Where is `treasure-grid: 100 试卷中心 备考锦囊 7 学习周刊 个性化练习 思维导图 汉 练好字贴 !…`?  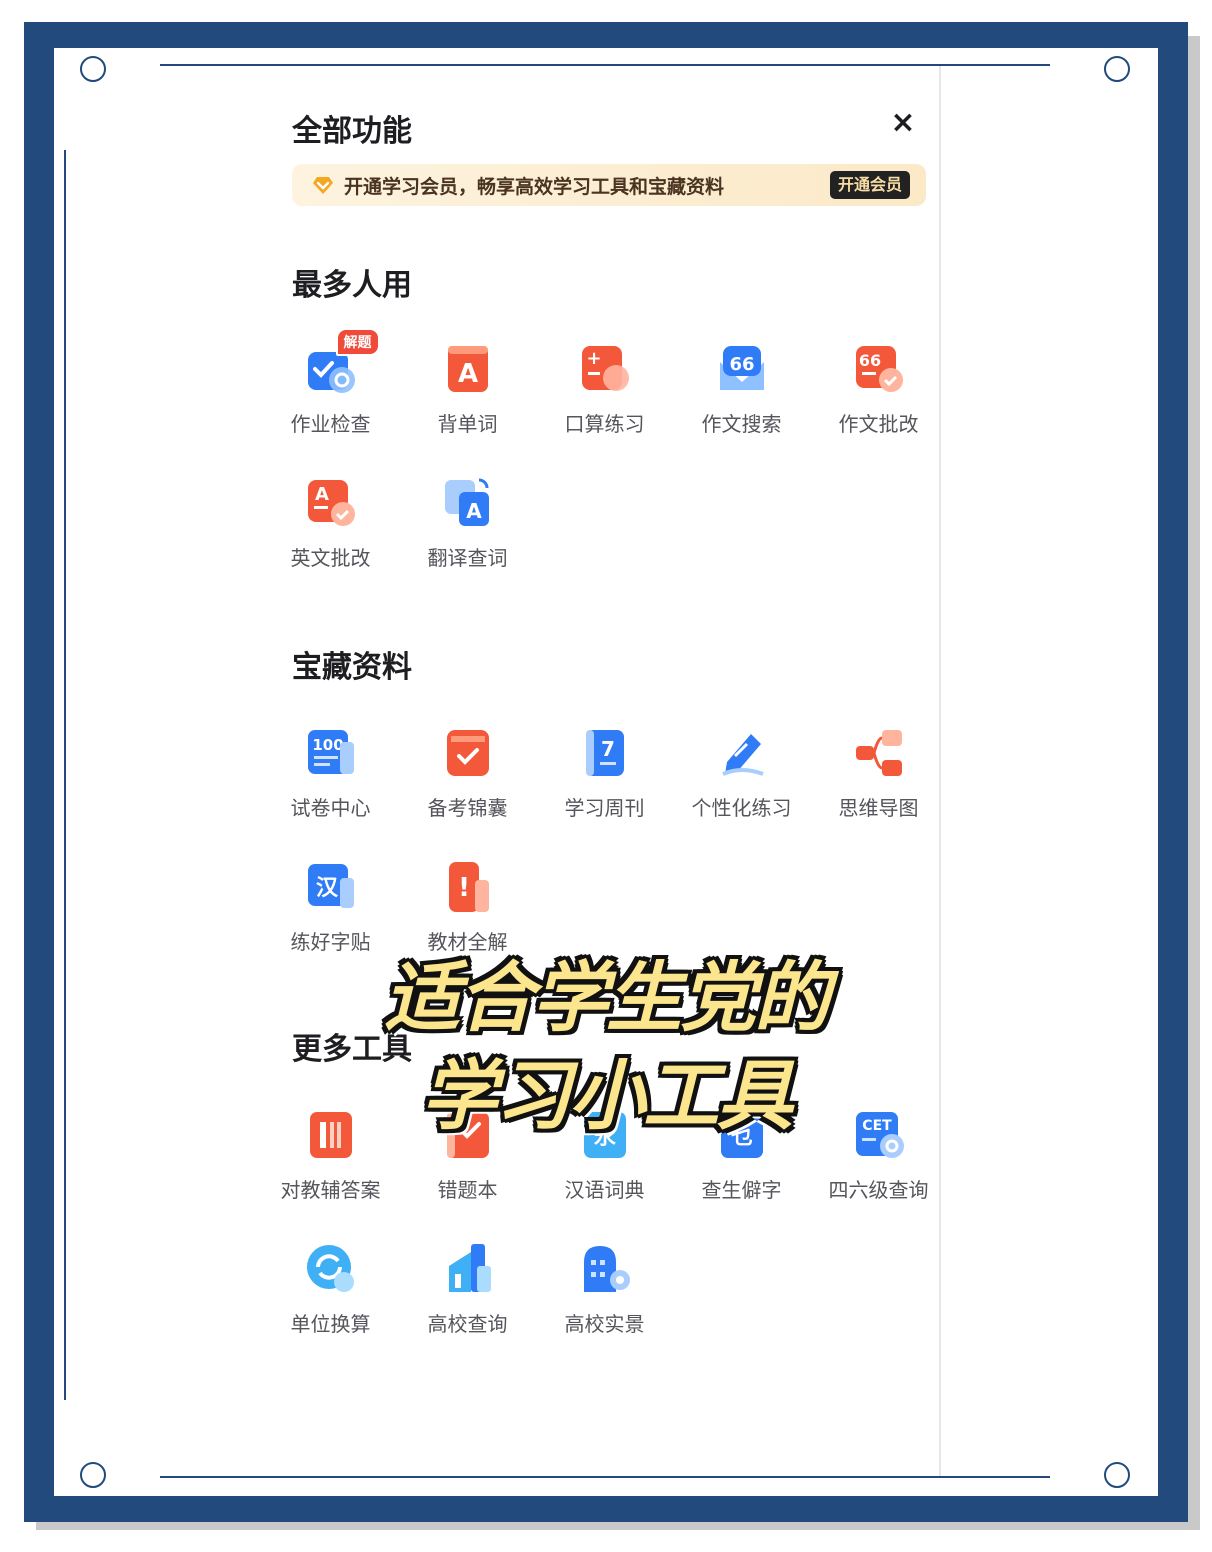 treasure-grid: 100 试卷中心 备考锦囊 7 学习周刊 个性化练习 思维导图 汉 练好字贴 !… is located at coordinates (605, 840).